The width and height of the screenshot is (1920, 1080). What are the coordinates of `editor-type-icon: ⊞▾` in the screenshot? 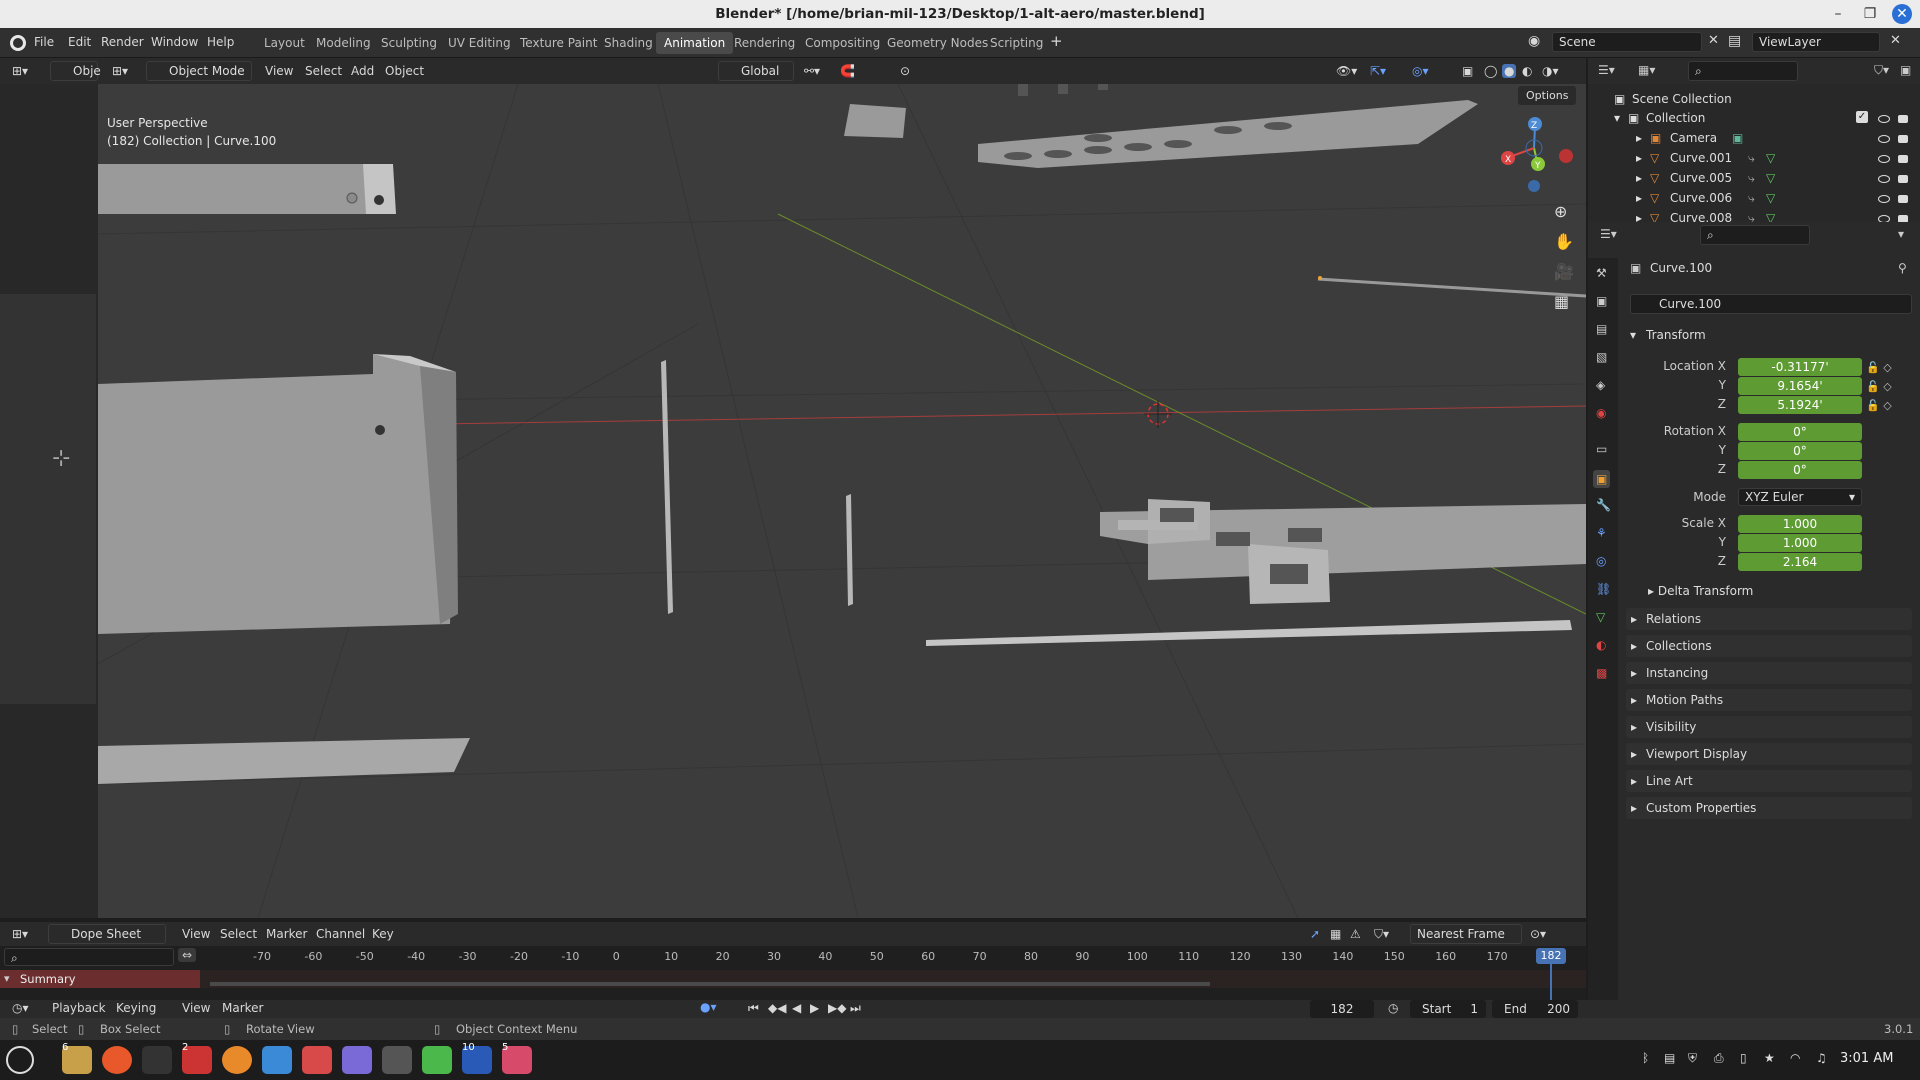 It's located at (20, 71).